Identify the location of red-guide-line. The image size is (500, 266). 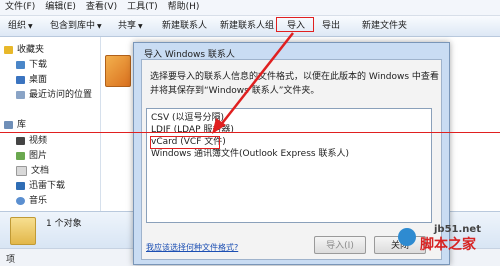
(250, 132).